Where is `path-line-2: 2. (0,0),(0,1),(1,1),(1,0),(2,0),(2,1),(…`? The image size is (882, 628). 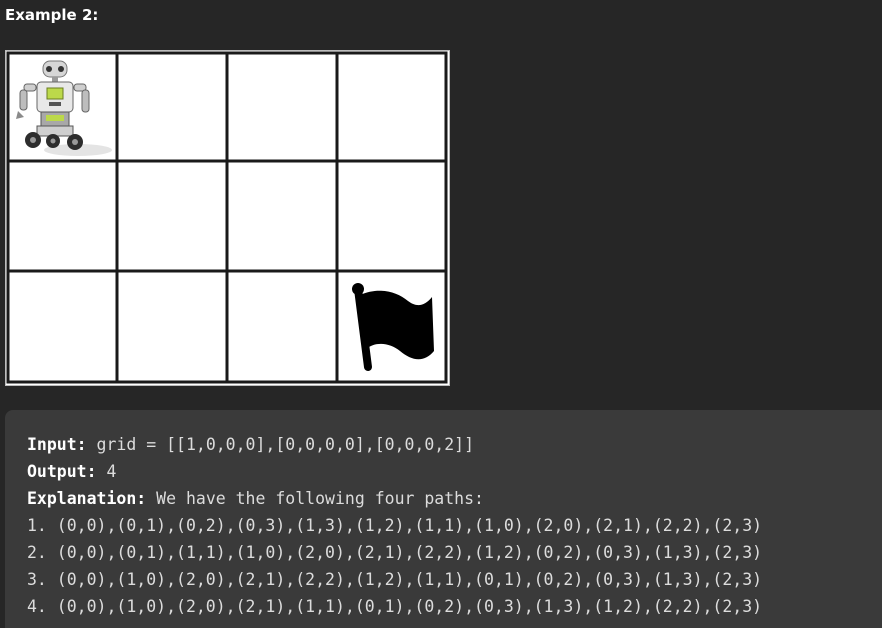
path-line-2: 2. (0,0),(0,1),(1,1),(1,0),(2,0),(2,1),(… is located at coordinates (395, 552).